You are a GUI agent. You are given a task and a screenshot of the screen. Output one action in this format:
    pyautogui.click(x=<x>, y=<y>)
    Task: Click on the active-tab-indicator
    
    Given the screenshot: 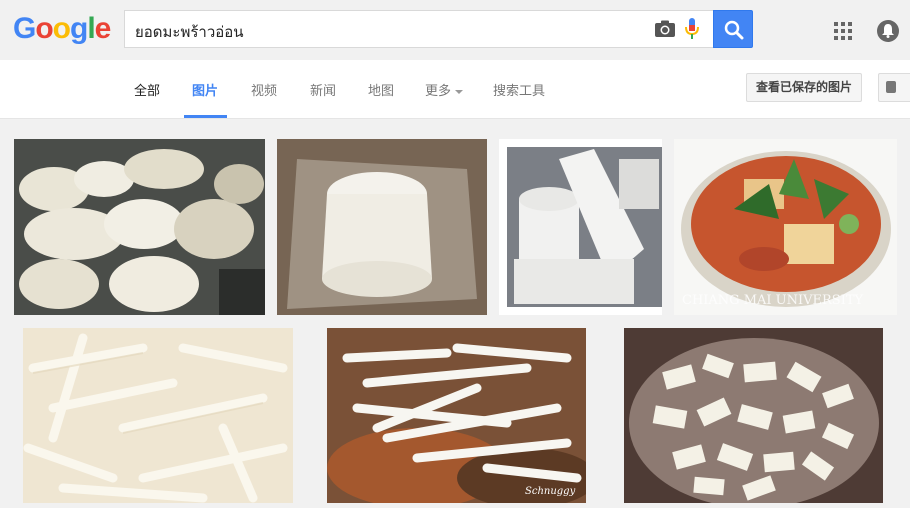 What is the action you would take?
    pyautogui.click(x=205, y=116)
    